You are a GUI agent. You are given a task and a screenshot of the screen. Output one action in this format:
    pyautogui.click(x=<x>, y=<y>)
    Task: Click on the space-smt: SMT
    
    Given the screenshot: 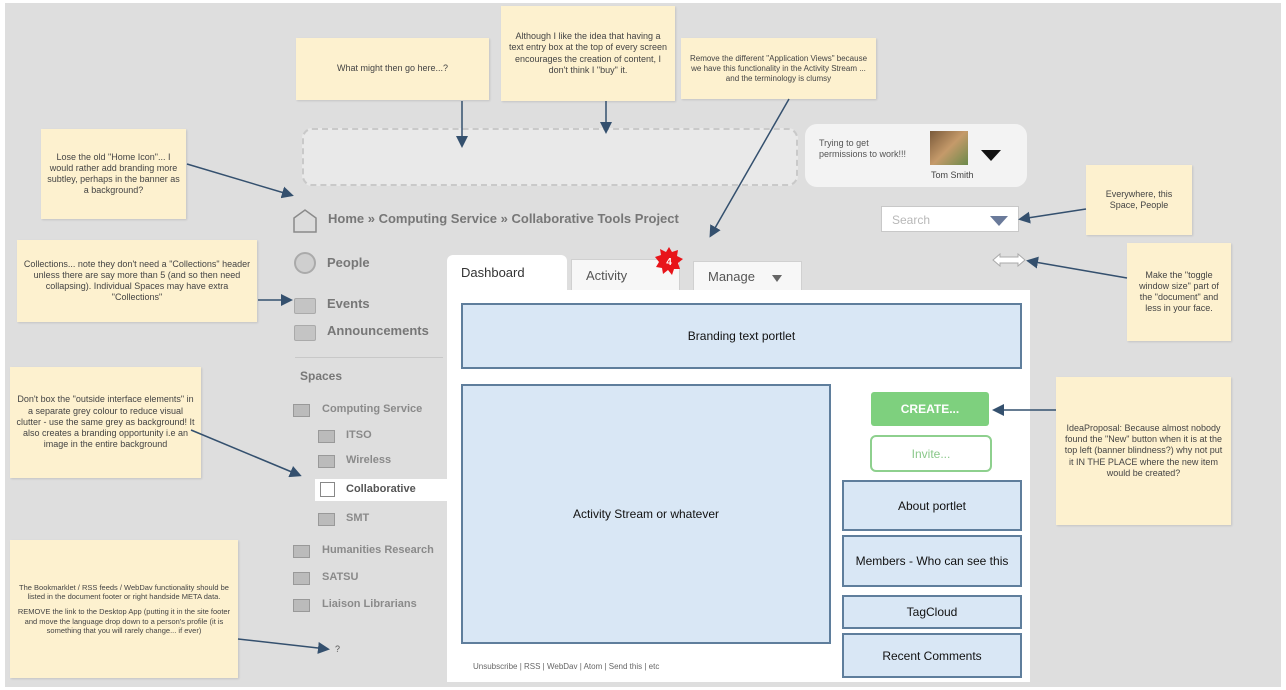 What is the action you would take?
    pyautogui.click(x=357, y=518)
    